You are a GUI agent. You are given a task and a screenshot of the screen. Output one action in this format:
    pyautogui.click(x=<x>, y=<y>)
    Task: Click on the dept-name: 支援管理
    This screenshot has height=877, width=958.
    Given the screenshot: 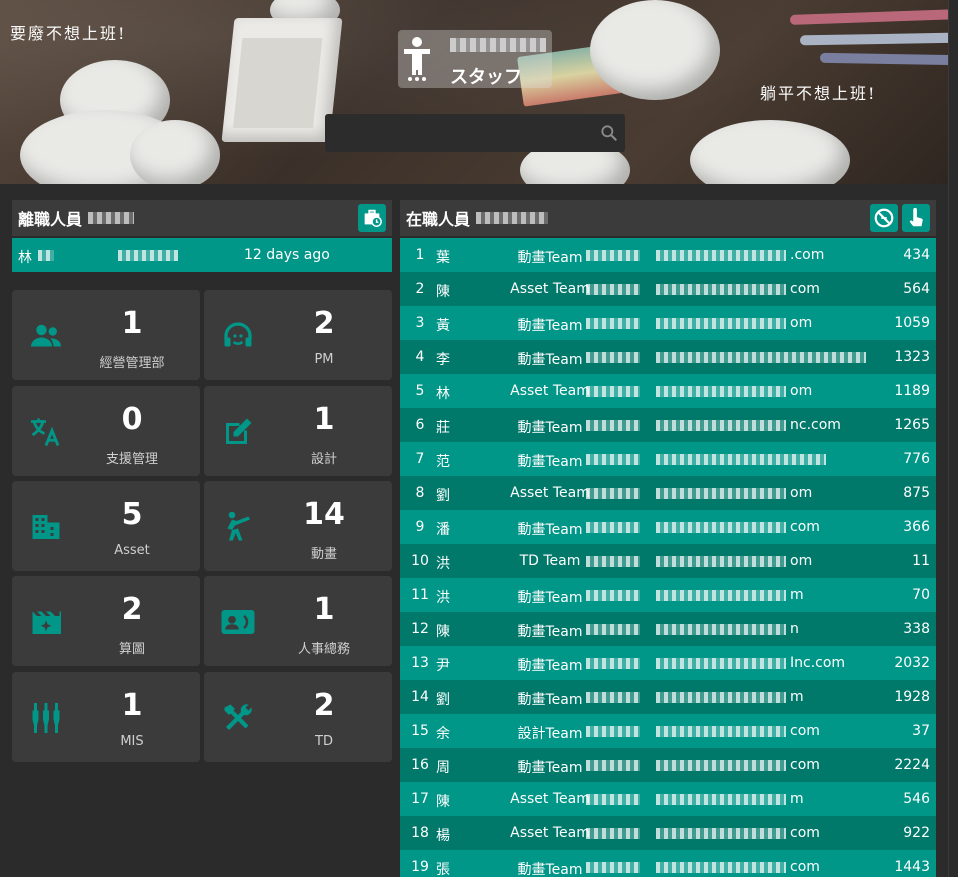 What is the action you would take?
    pyautogui.click(x=131, y=459)
    